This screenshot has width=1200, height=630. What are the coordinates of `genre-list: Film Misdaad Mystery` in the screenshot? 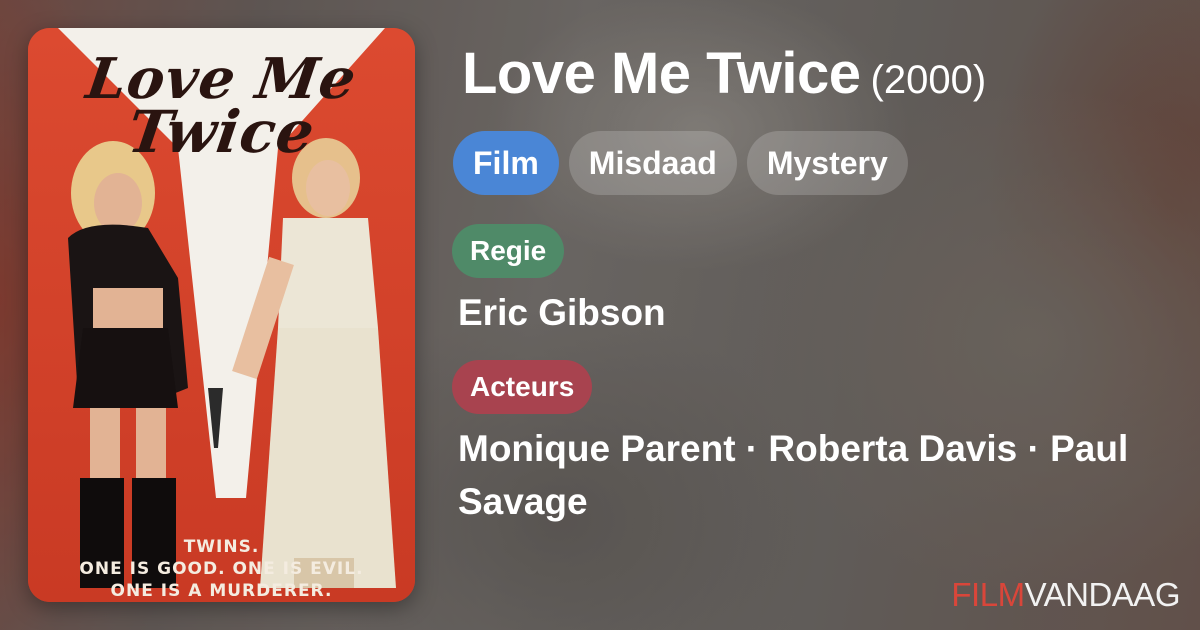 It's located at (680, 163).